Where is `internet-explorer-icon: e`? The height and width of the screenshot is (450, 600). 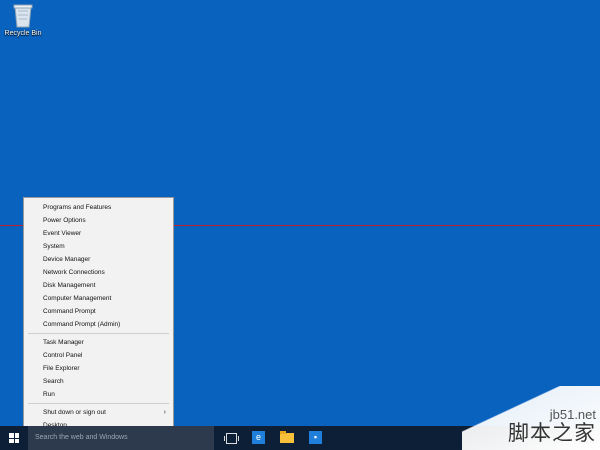 internet-explorer-icon: e is located at coordinates (258, 437).